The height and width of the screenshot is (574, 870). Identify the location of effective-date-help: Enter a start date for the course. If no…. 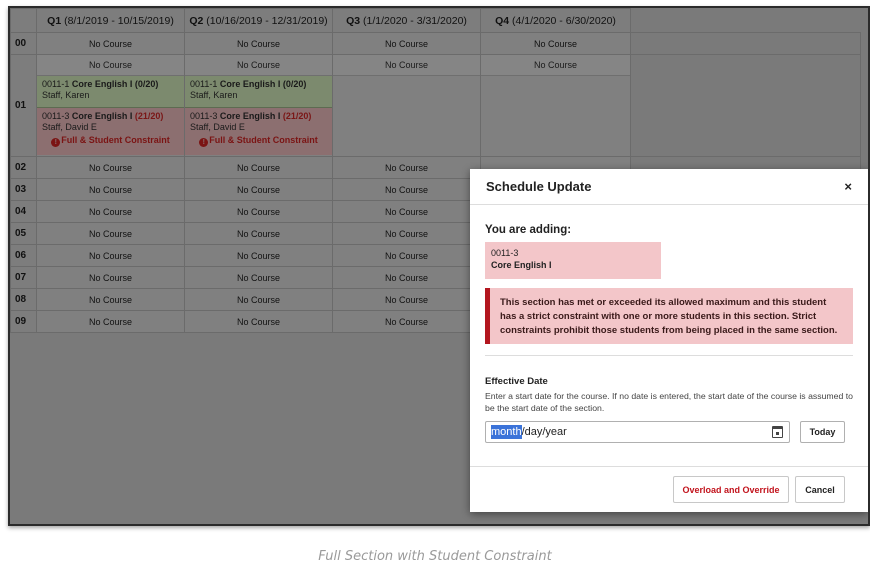
(669, 402).